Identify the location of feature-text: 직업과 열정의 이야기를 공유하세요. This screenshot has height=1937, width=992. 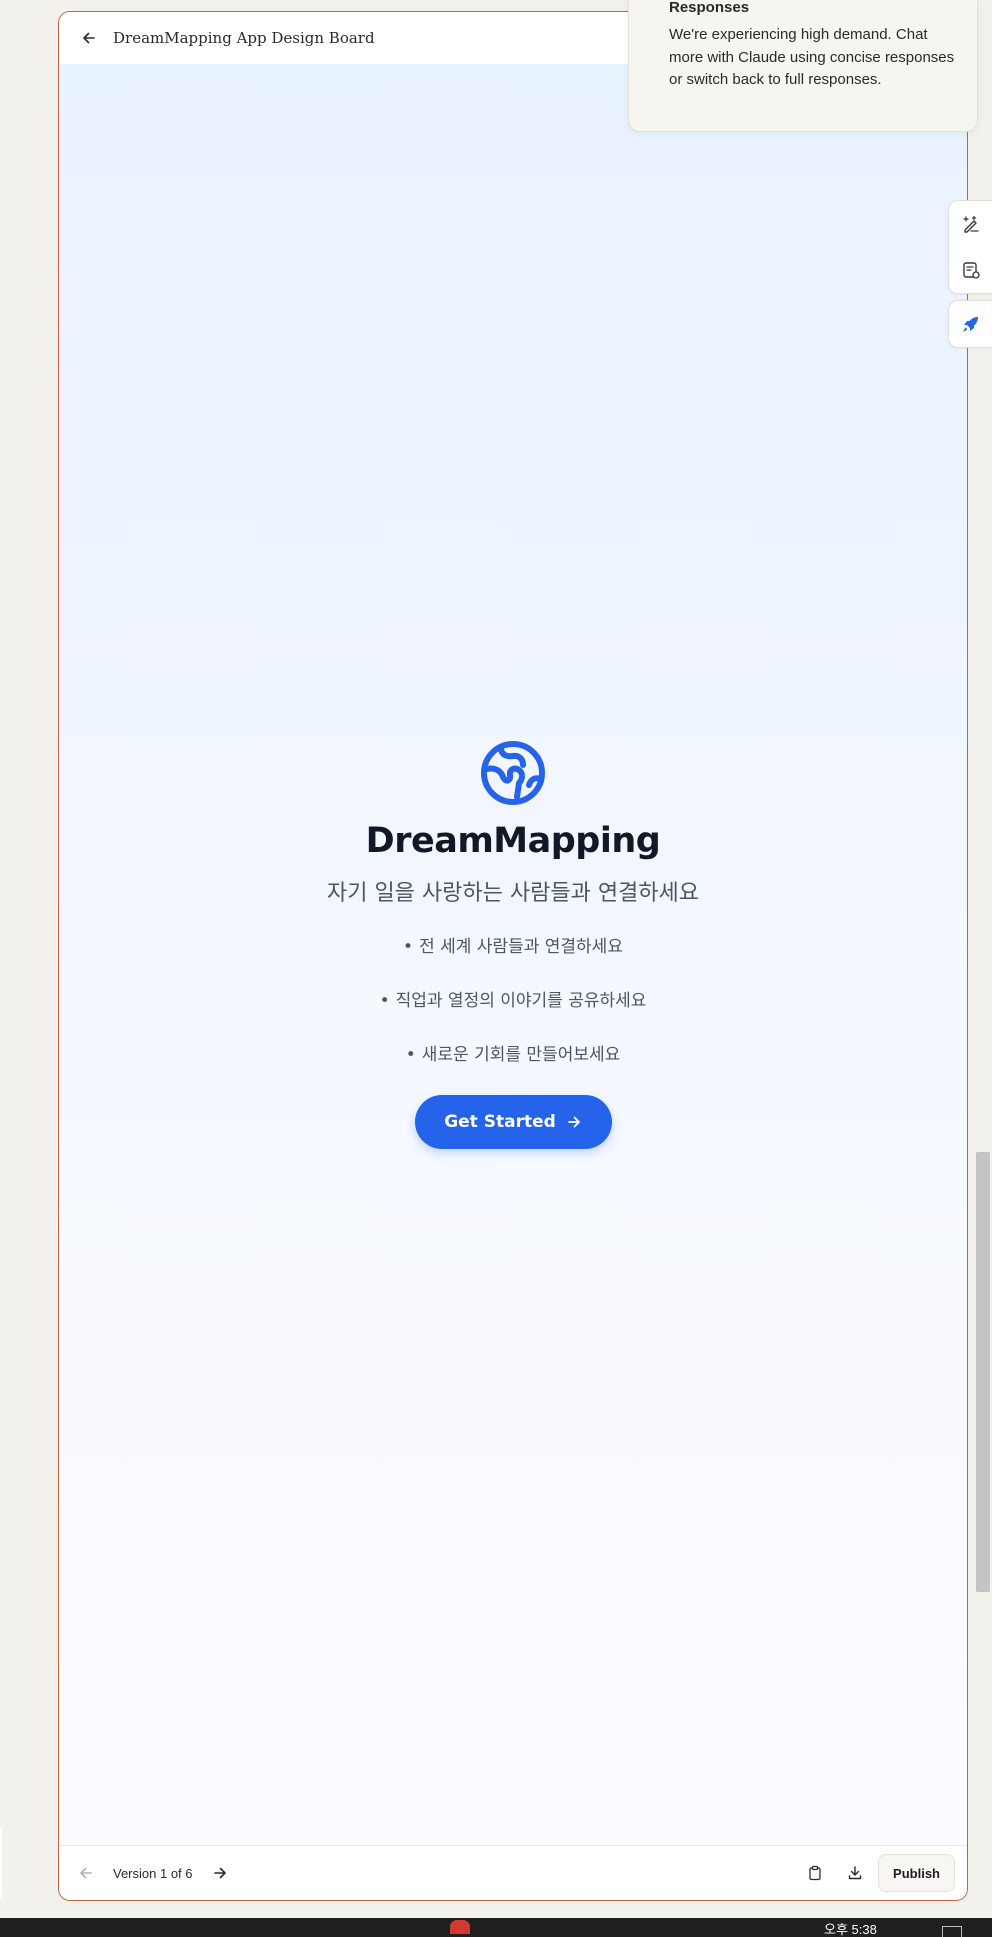
(521, 1001).